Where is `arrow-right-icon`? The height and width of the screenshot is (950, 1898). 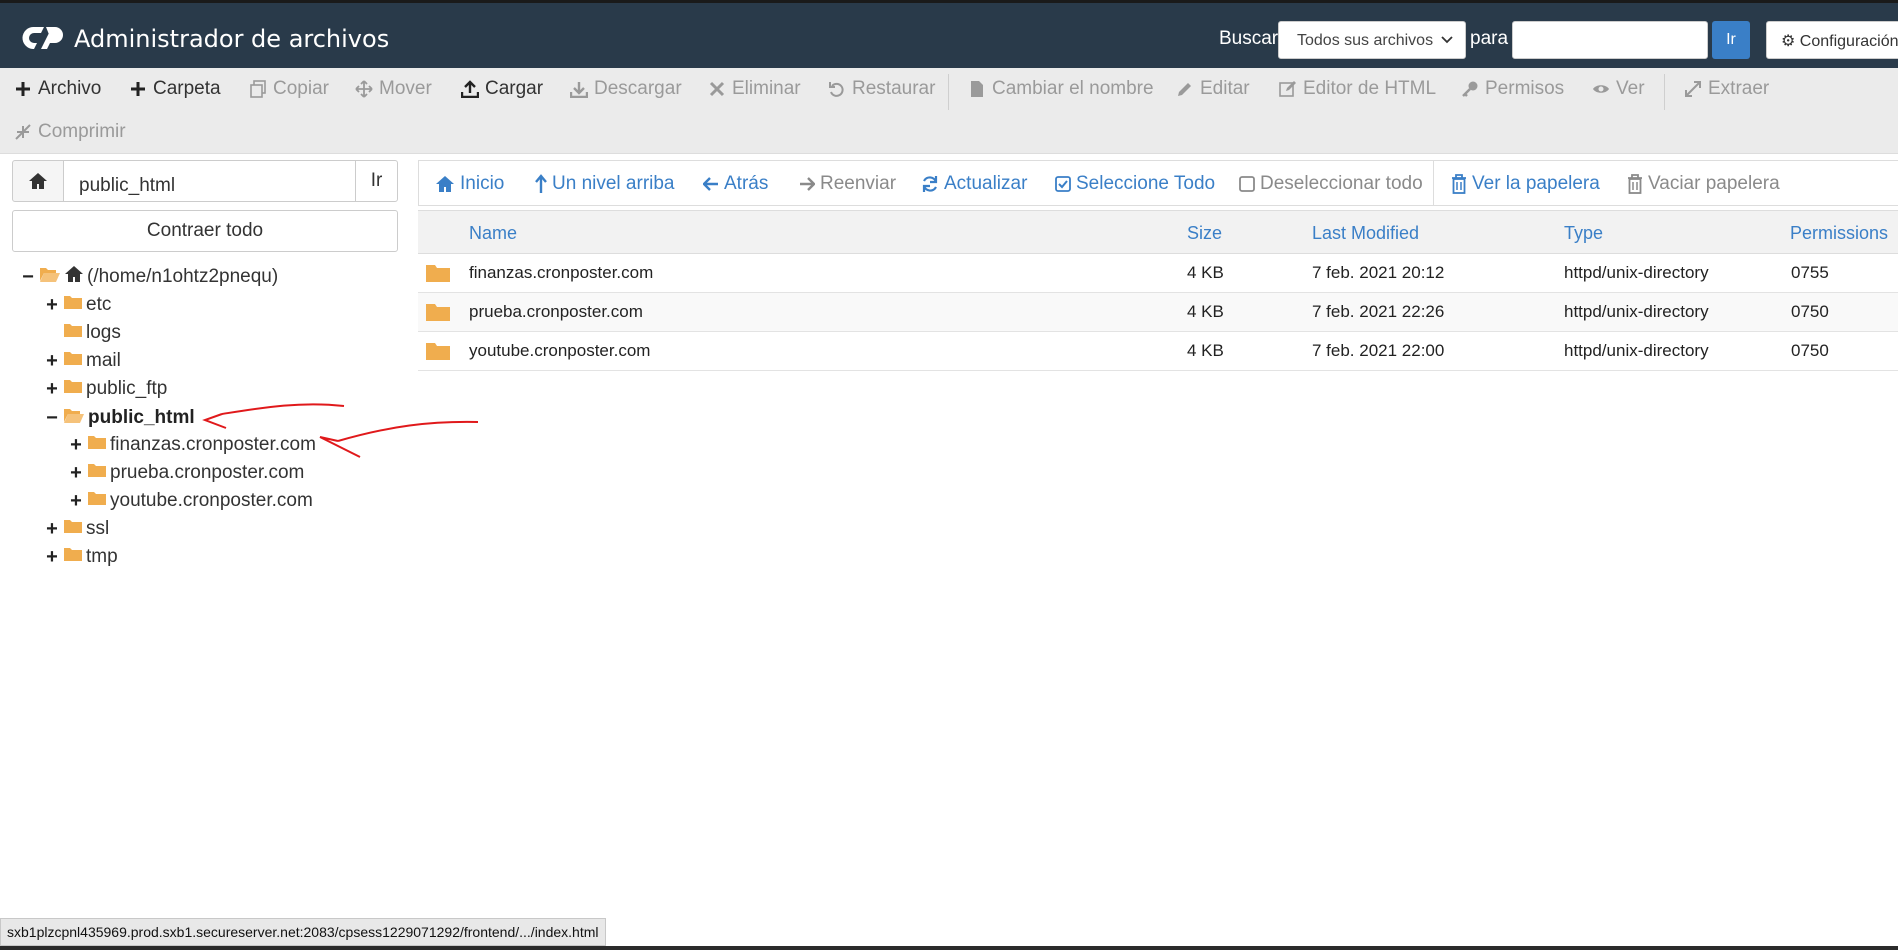
arrow-right-icon is located at coordinates (807, 184).